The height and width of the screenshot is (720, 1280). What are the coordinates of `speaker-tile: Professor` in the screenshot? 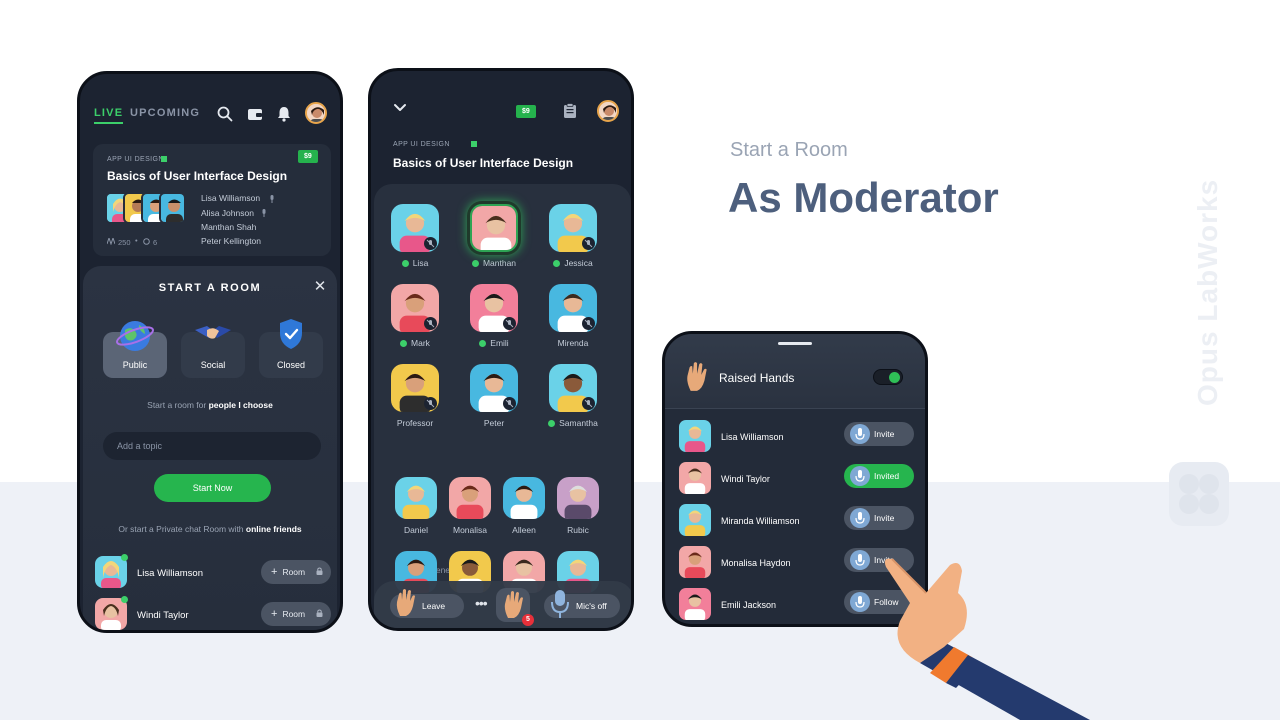 It's located at (415, 396).